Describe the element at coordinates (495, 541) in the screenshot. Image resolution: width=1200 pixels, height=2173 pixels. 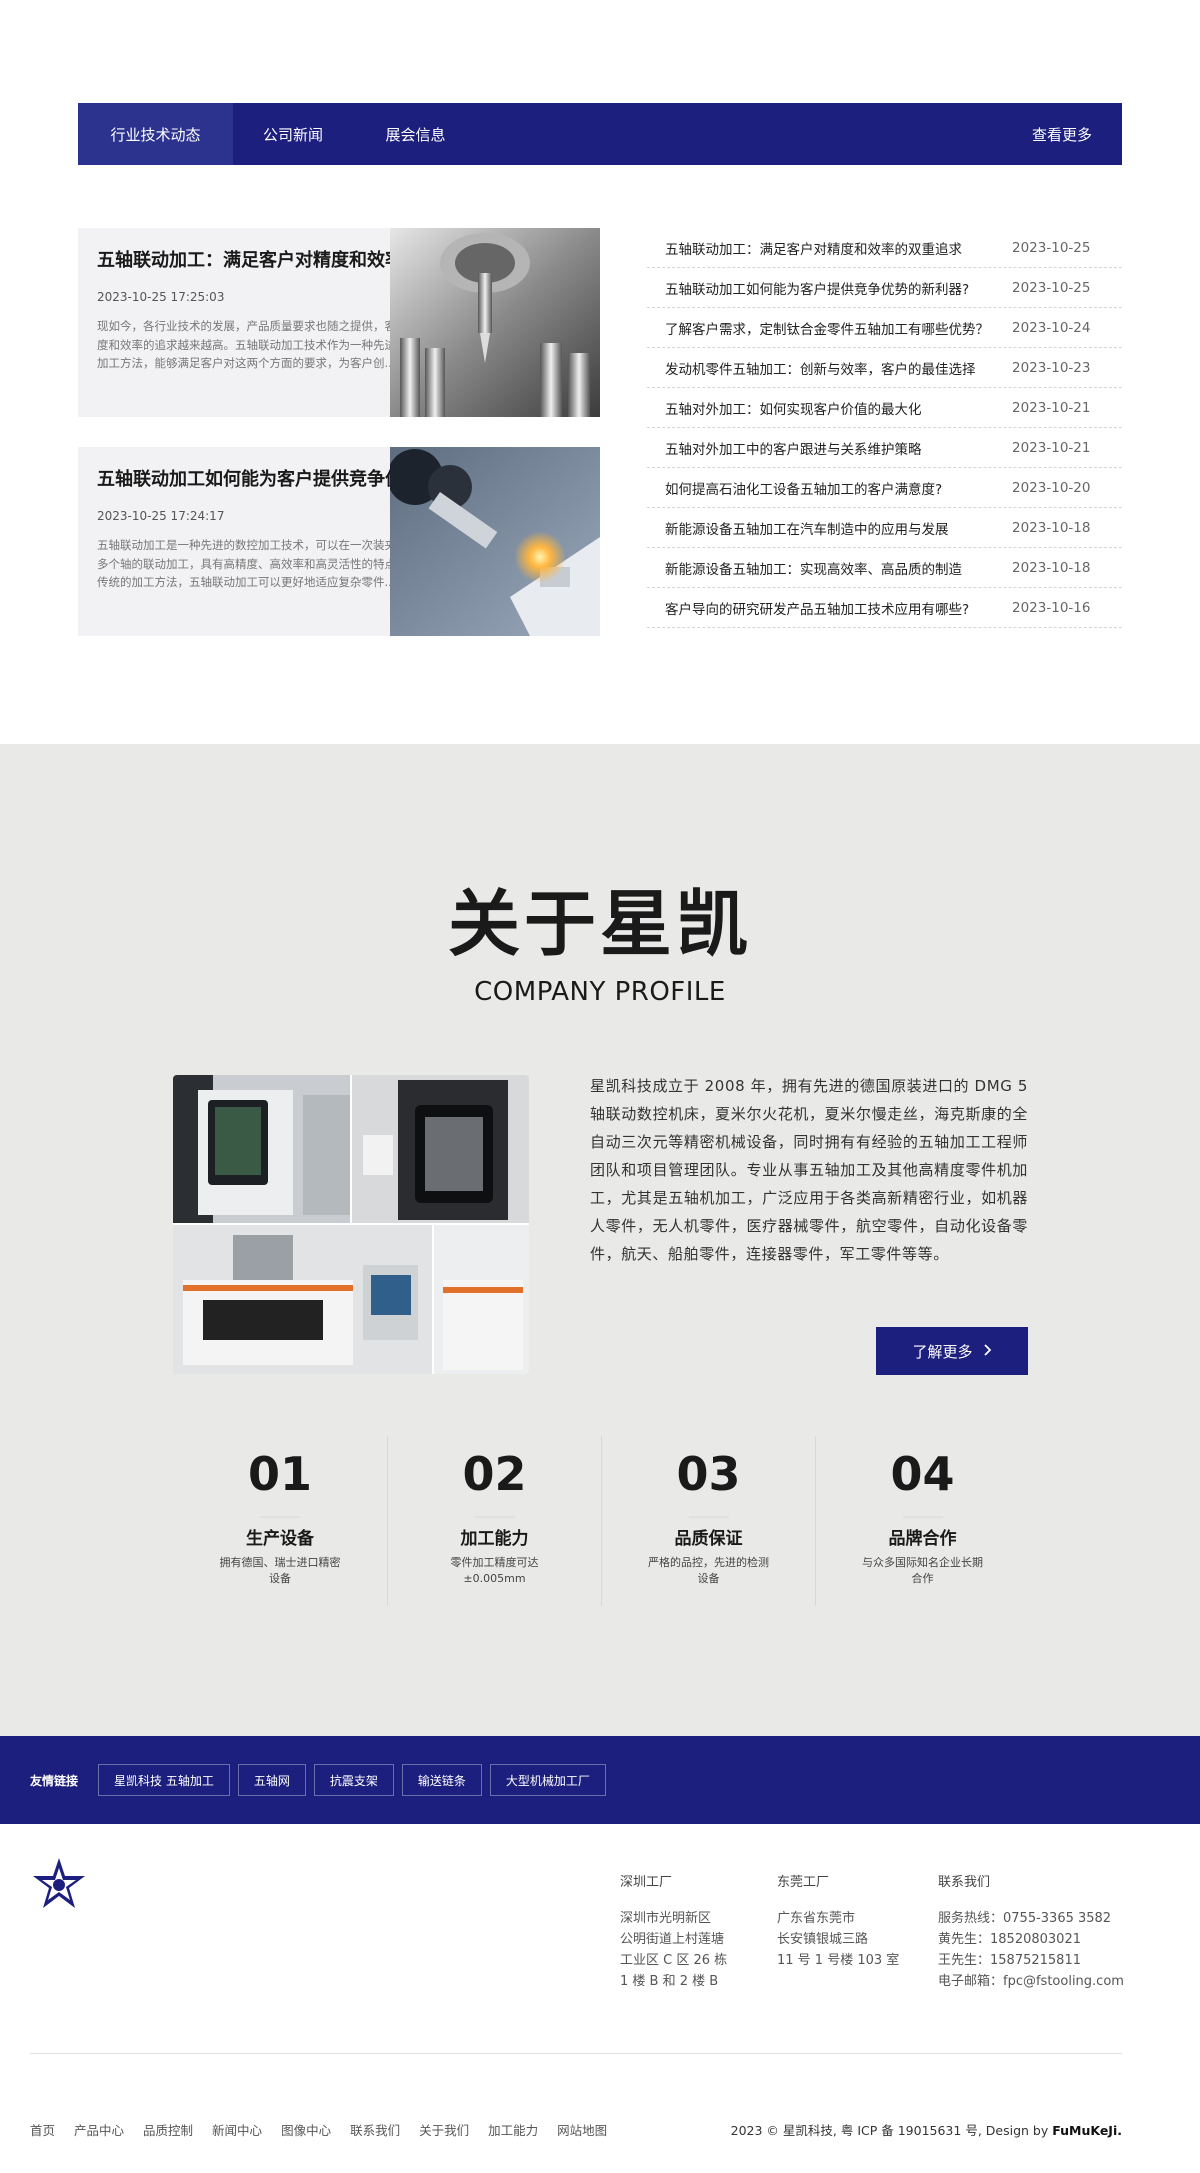
I see `cmm-probe-image` at that location.